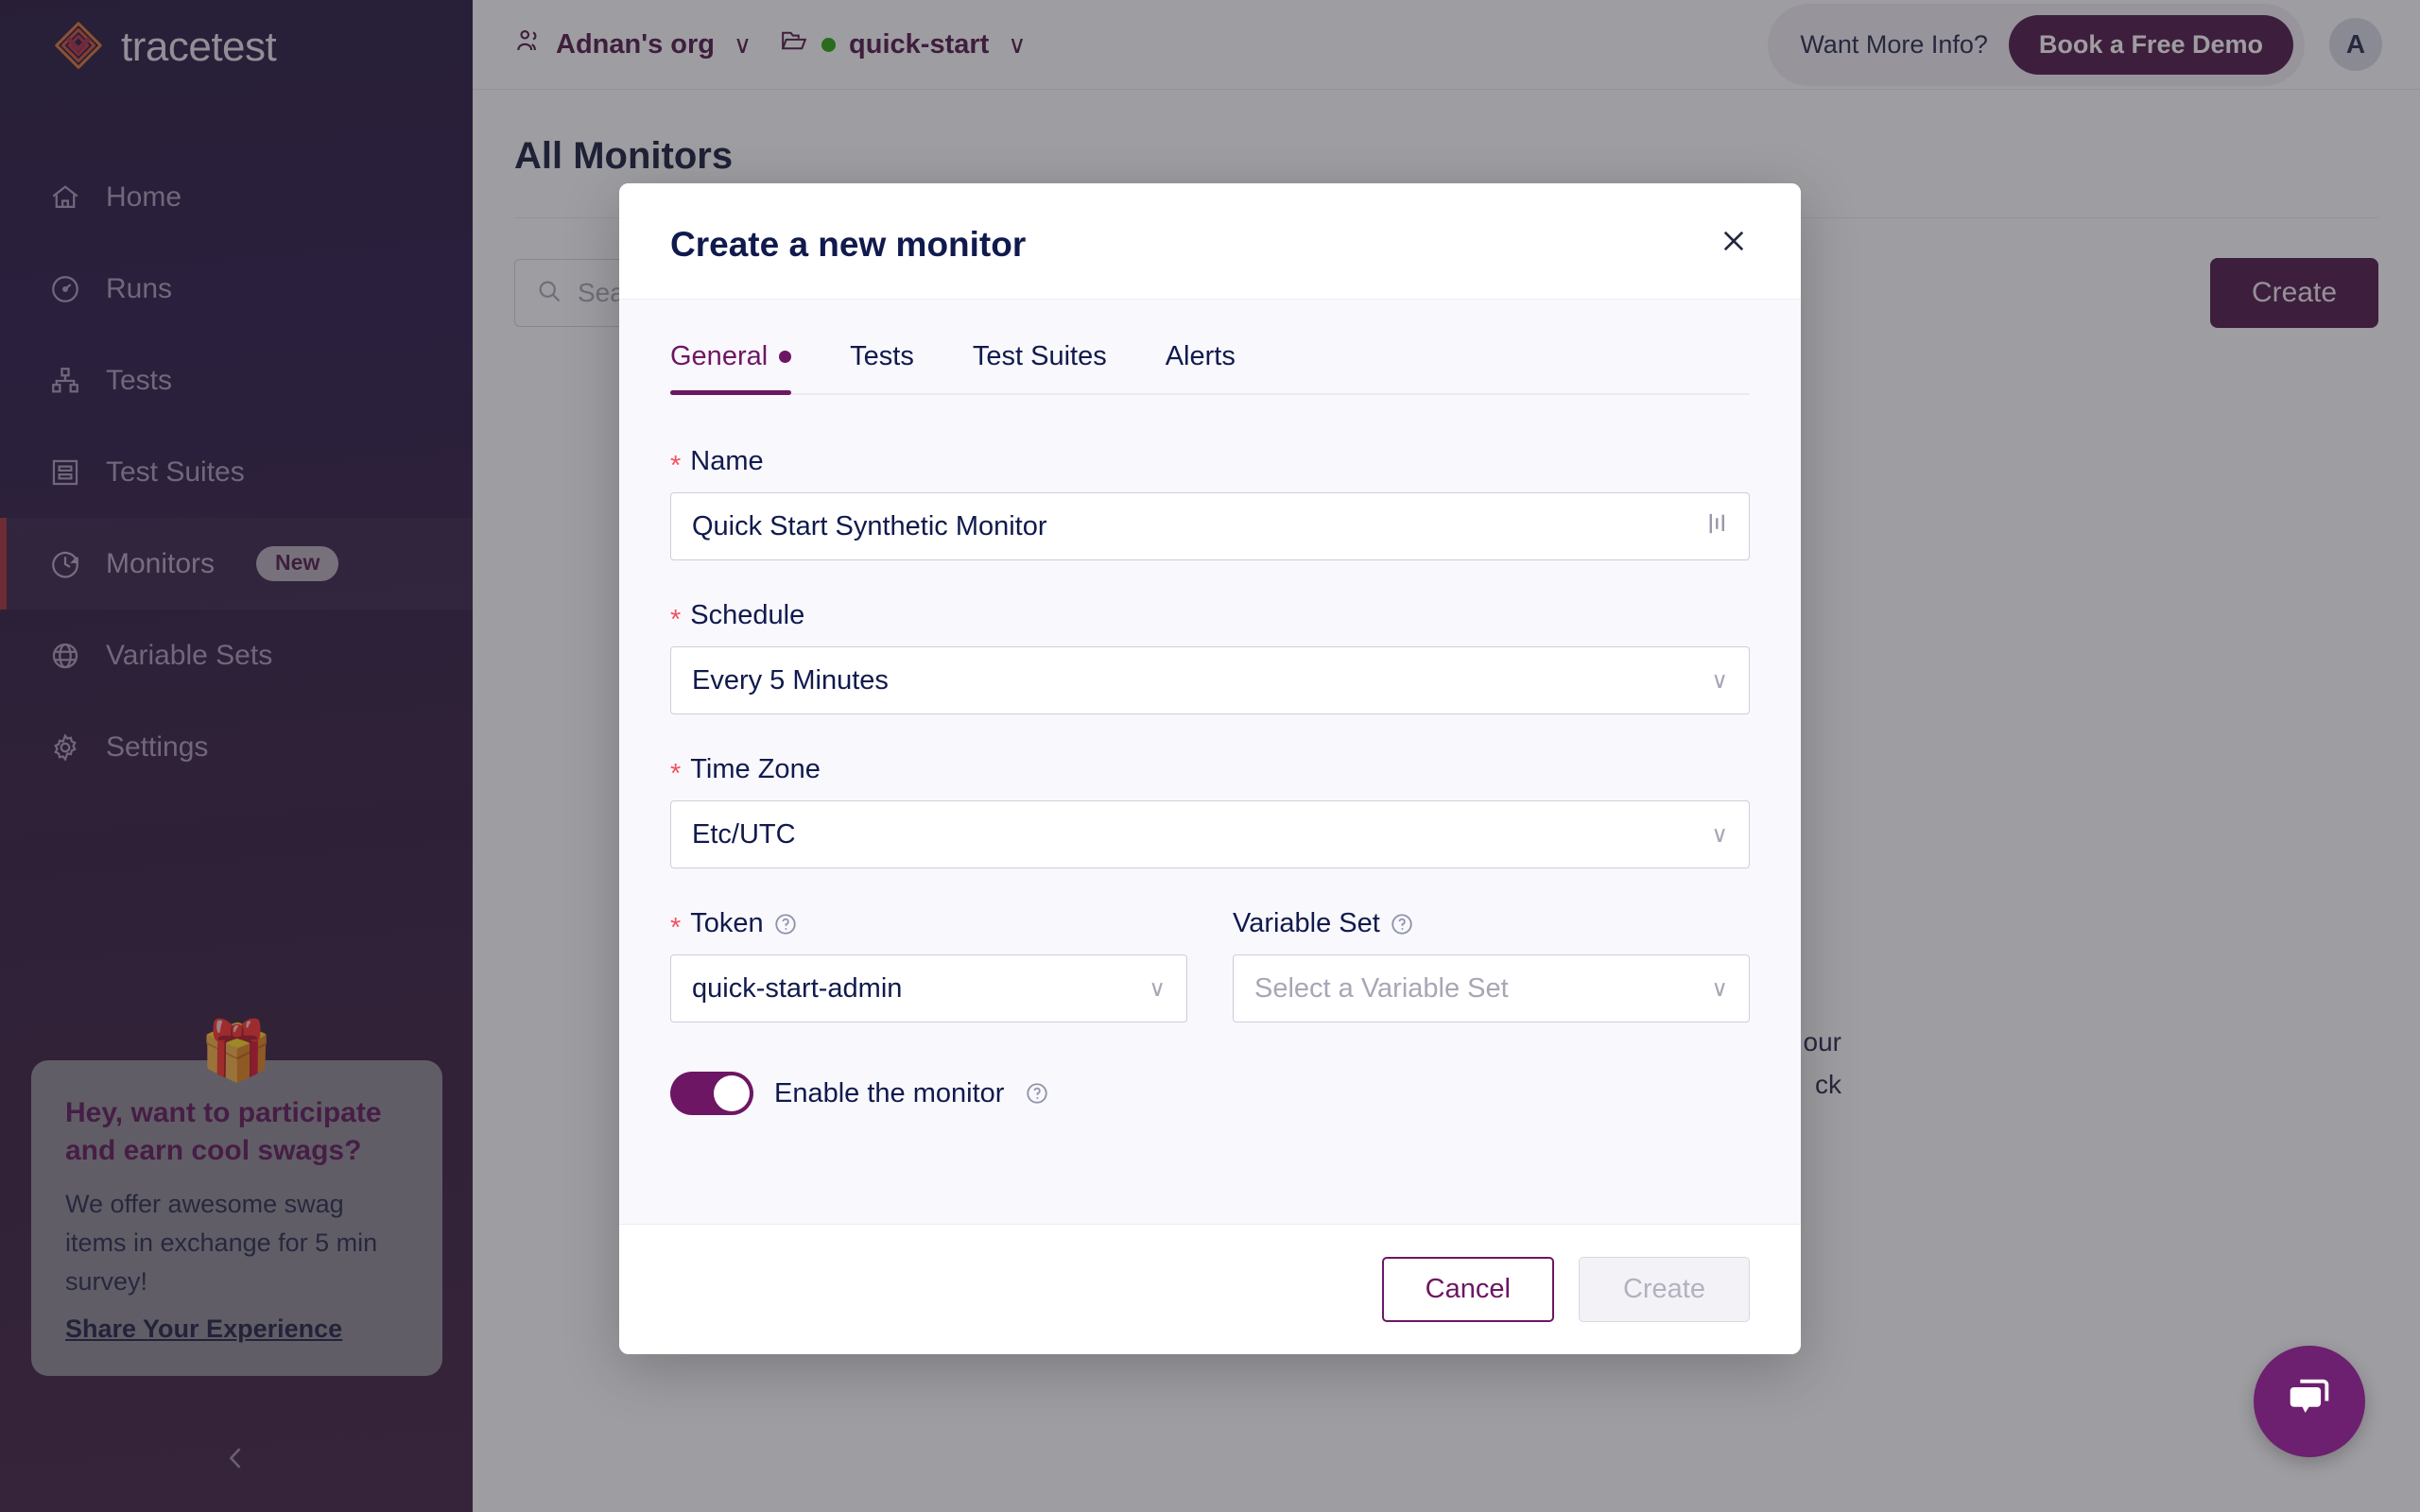  I want to click on text-wave-icon, so click(1717, 526).